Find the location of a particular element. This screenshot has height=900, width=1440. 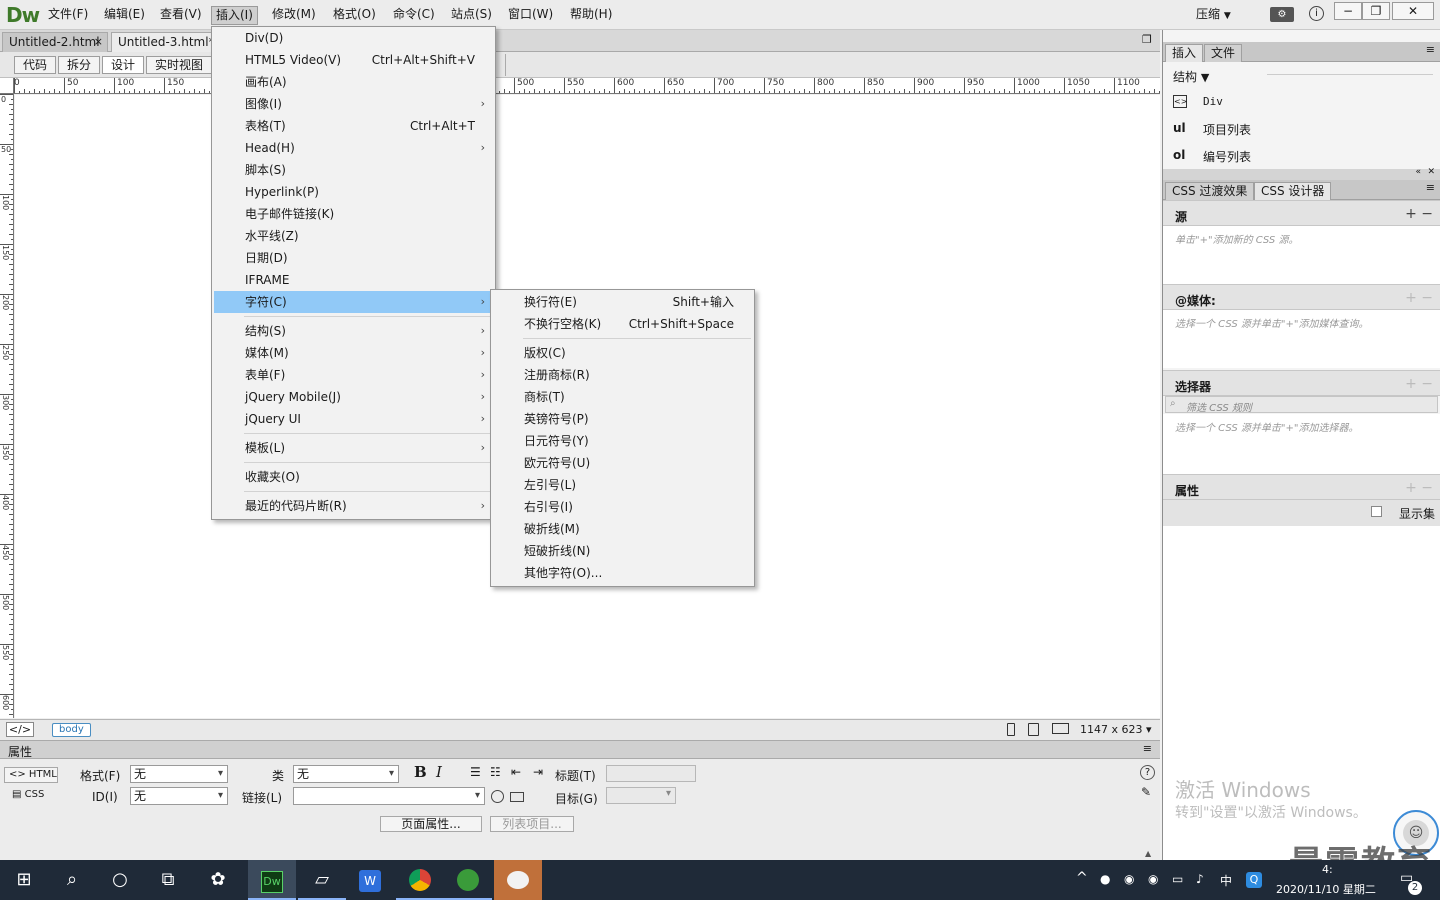

indent-icon: ⇥ is located at coordinates (538, 772).